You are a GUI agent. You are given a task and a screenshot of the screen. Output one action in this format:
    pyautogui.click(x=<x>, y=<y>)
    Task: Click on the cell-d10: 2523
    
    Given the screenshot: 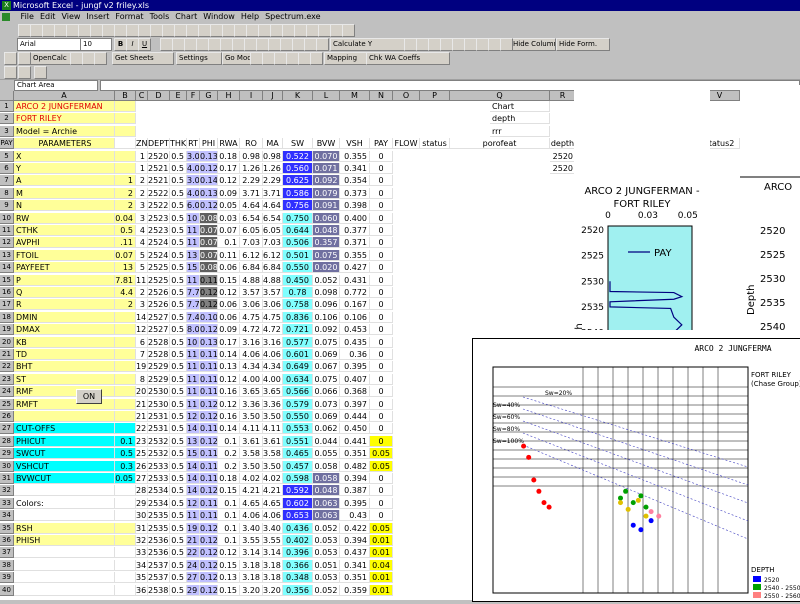 What is the action you would take?
    pyautogui.click(x=159, y=218)
    